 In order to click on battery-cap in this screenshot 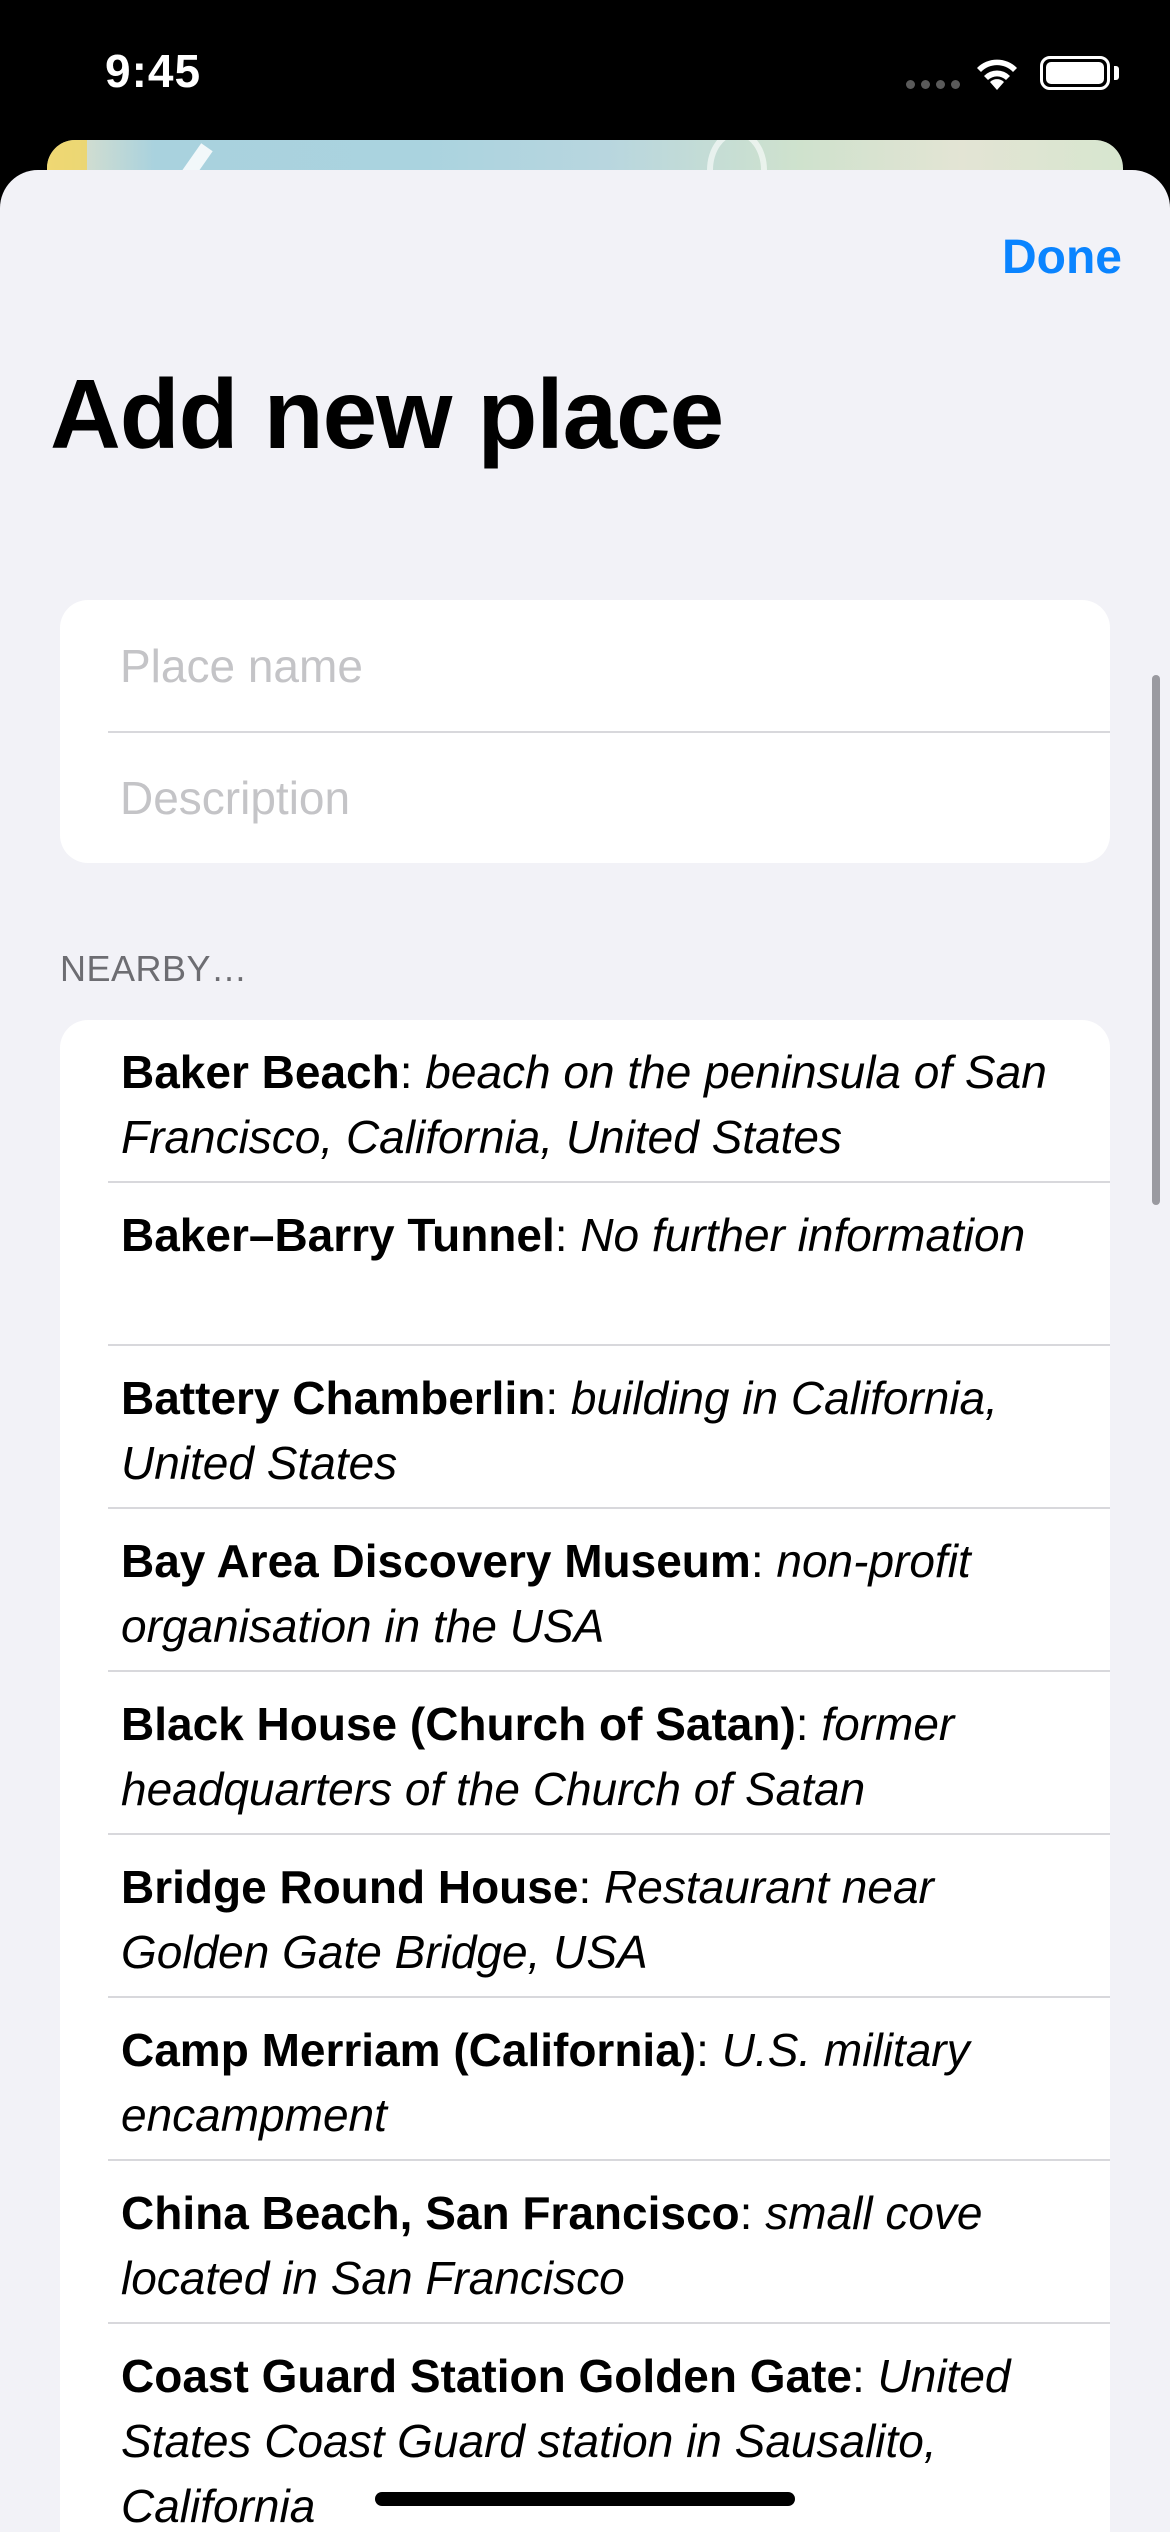, I will do `click(1116, 73)`.